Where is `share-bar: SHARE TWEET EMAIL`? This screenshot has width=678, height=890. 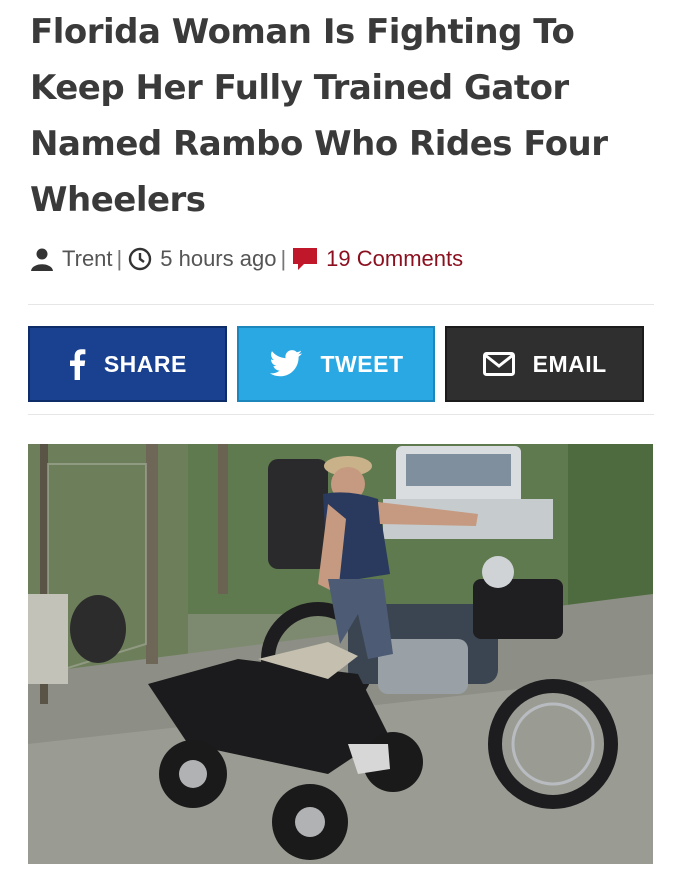
share-bar: SHARE TWEET EMAIL is located at coordinates (336, 364).